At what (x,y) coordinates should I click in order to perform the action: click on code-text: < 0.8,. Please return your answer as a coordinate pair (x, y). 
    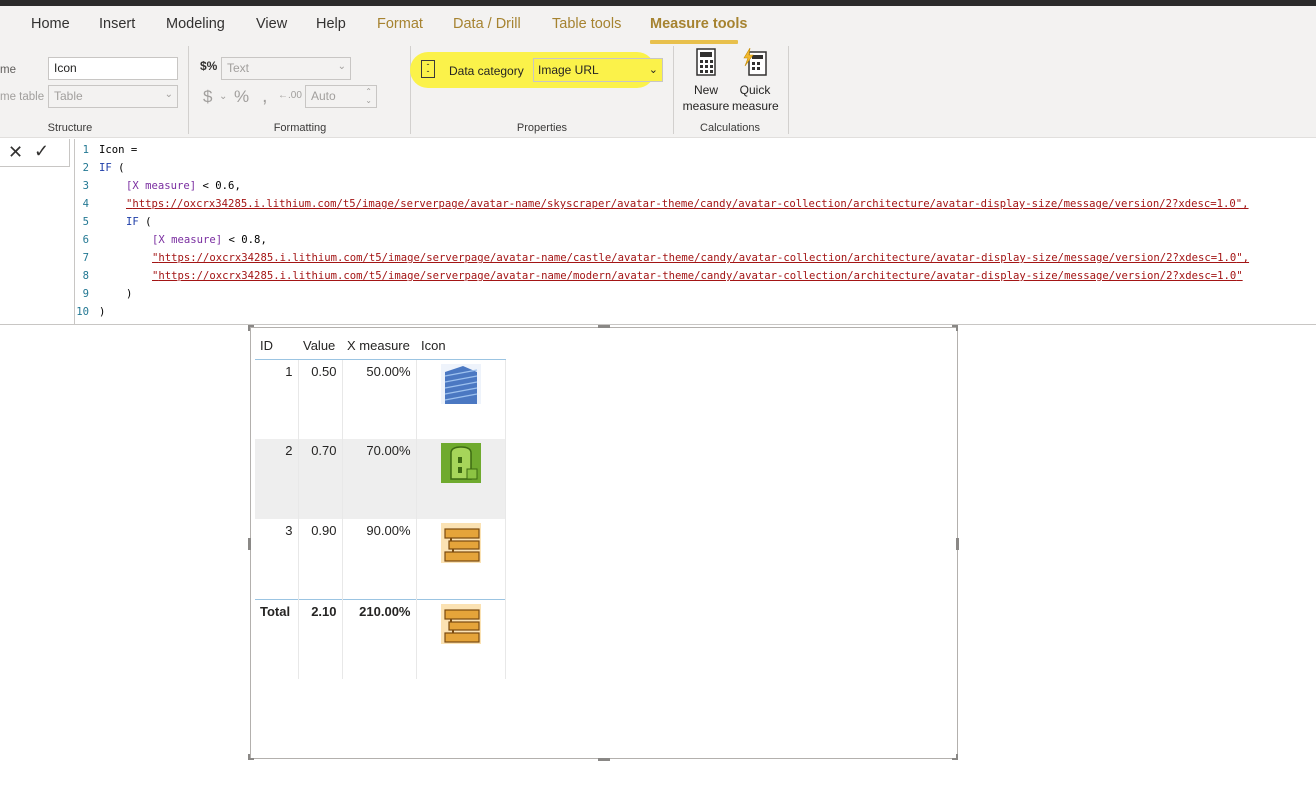
    Looking at the image, I should click on (244, 240).